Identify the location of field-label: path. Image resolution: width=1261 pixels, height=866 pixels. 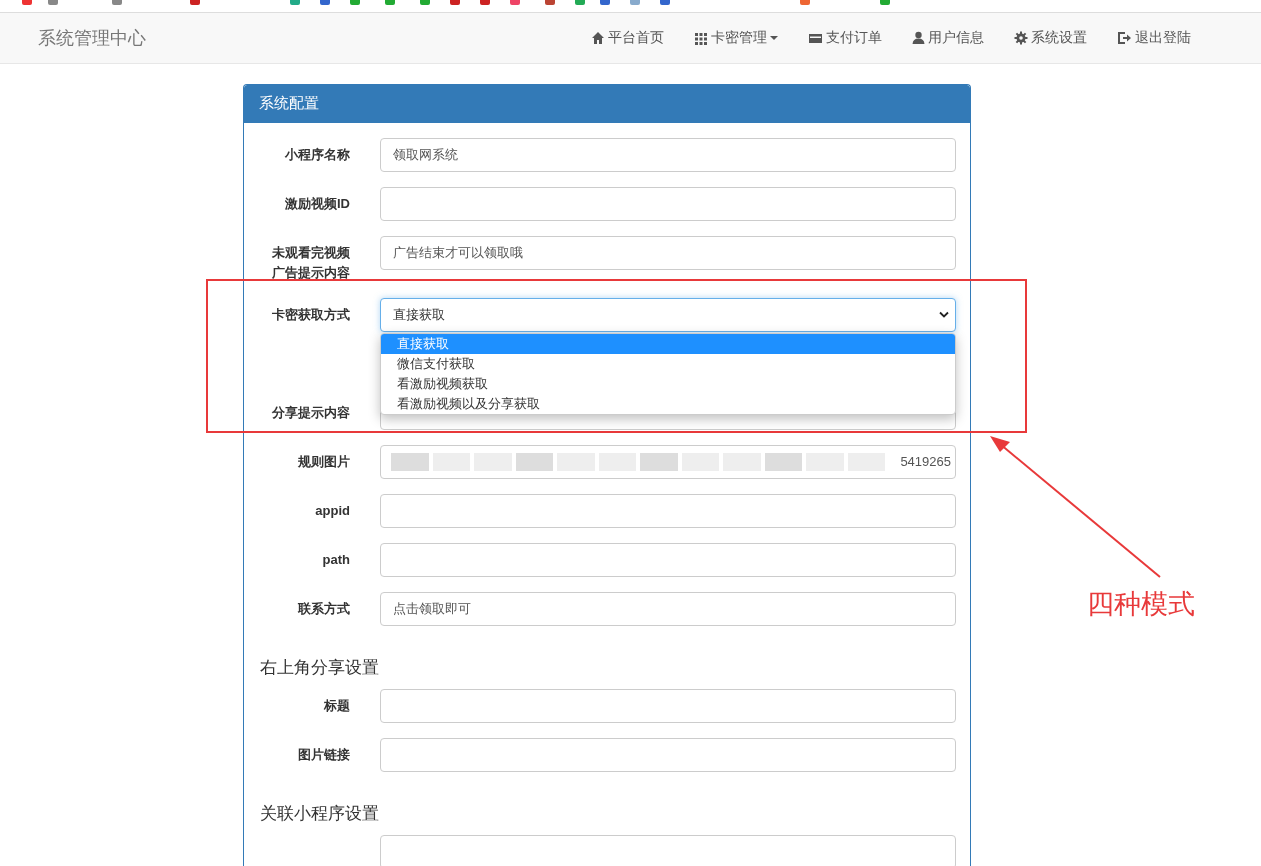
(336, 559).